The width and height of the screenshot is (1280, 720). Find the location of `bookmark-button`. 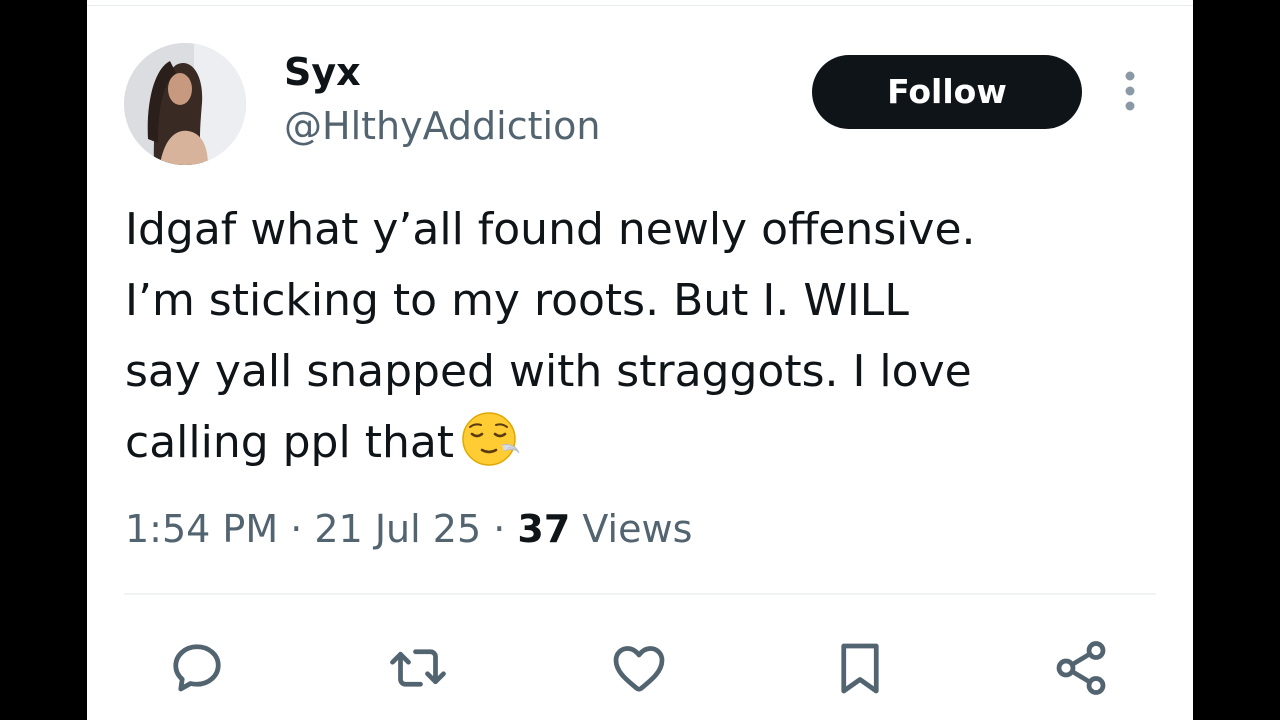

bookmark-button is located at coordinates (860, 668).